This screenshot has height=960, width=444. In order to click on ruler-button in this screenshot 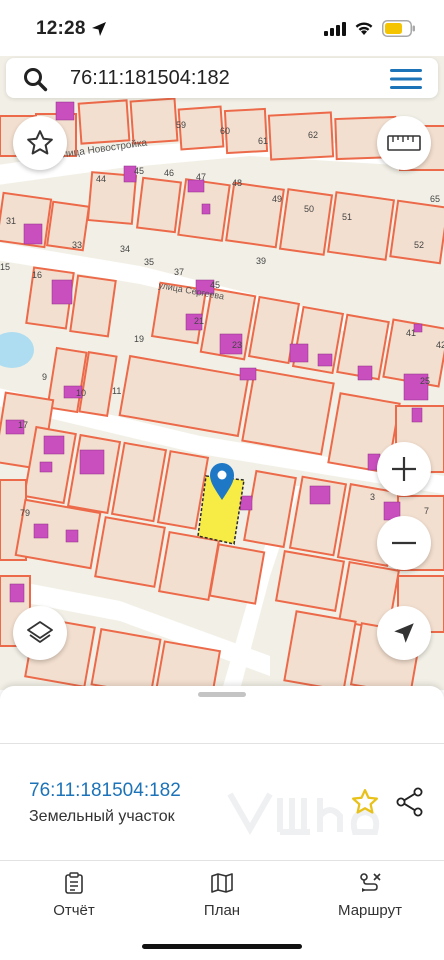, I will do `click(404, 143)`.